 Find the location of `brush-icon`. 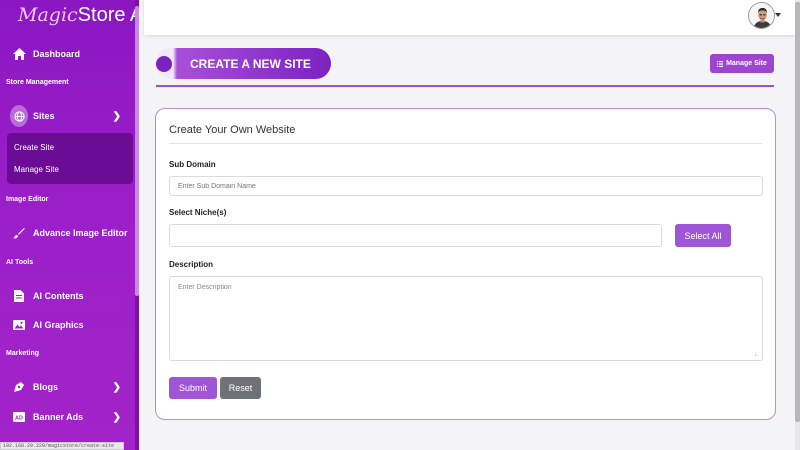

brush-icon is located at coordinates (19, 233).